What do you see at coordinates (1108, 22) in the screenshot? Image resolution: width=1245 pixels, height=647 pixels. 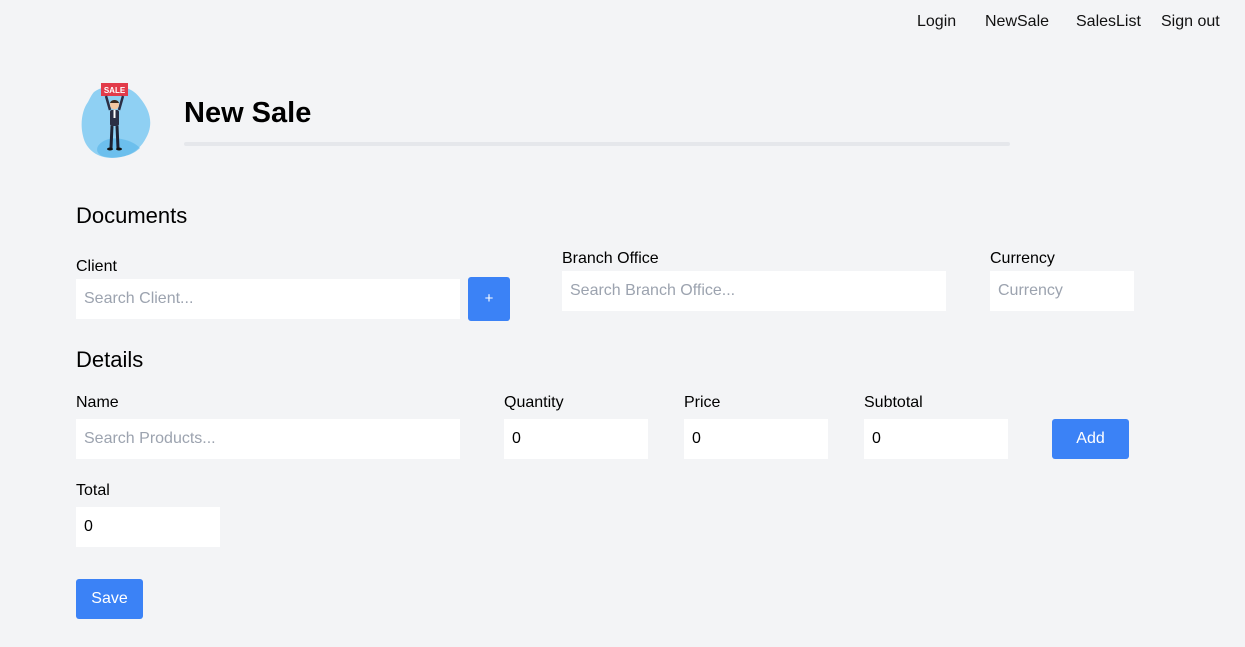 I see `nav-sales-list-link: SalesList` at bounding box center [1108, 22].